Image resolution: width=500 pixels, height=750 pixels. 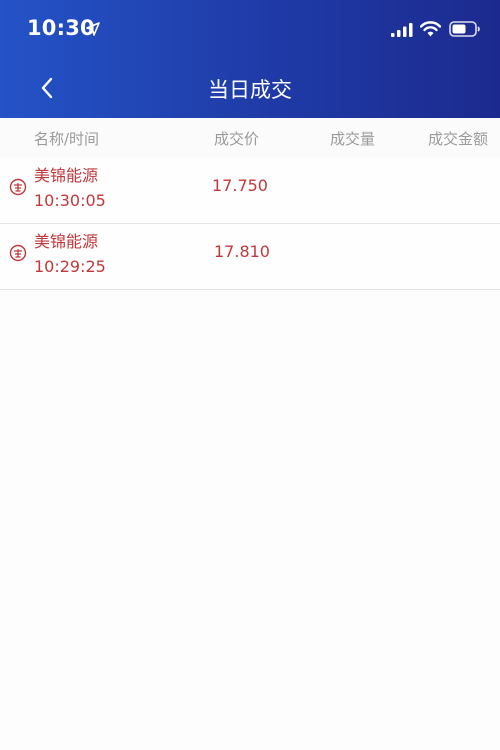 I want to click on column-price: 成交价, so click(x=237, y=139).